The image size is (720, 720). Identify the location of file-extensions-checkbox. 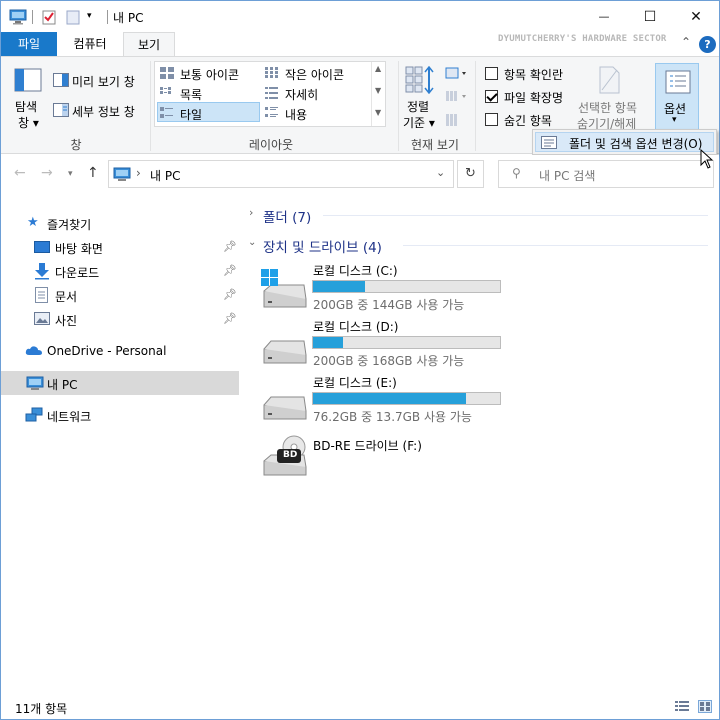
(491, 96).